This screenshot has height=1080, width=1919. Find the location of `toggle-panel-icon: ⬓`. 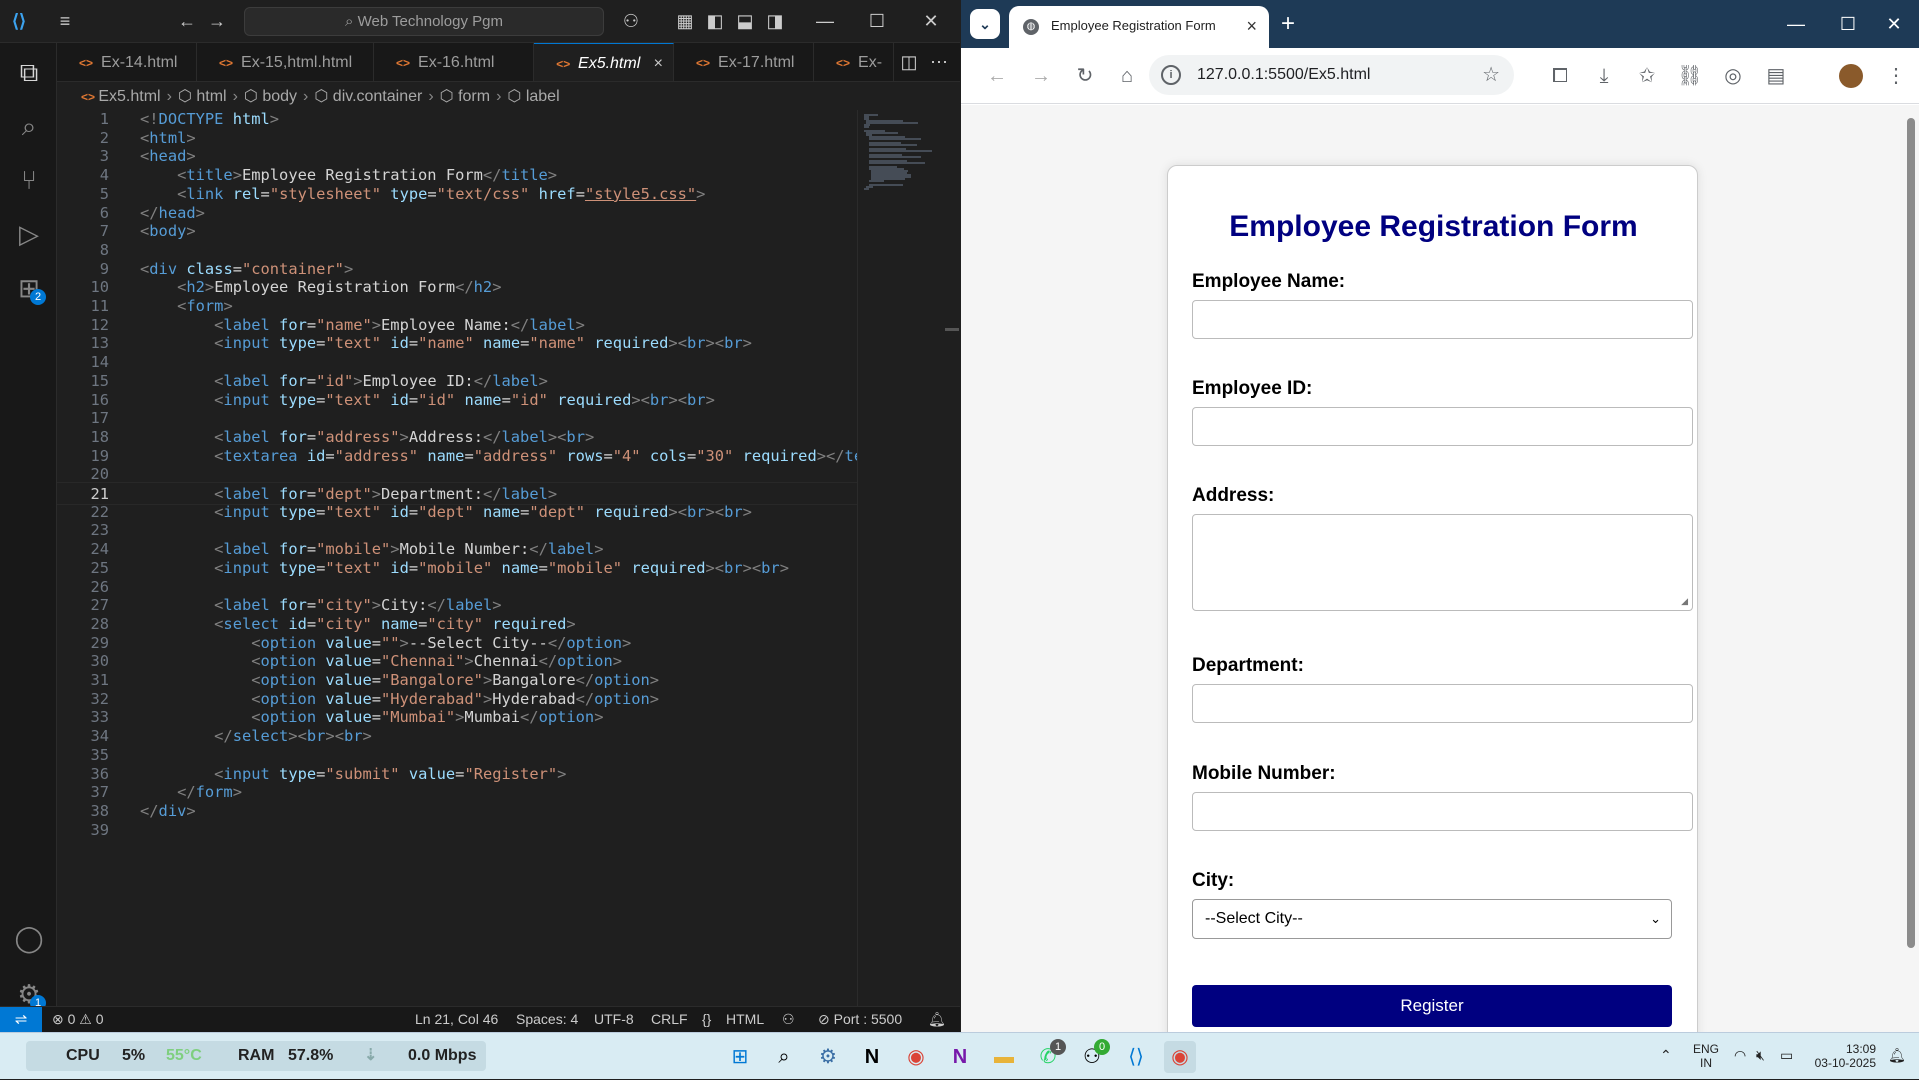

toggle-panel-icon: ⬓ is located at coordinates (745, 21).